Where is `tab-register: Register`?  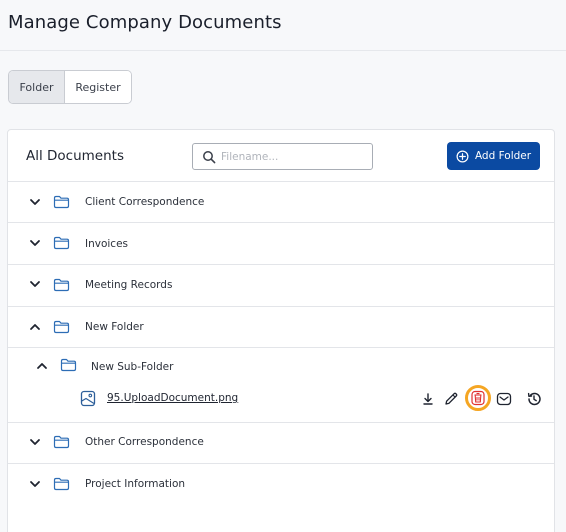 tab-register: Register is located at coordinates (98, 87).